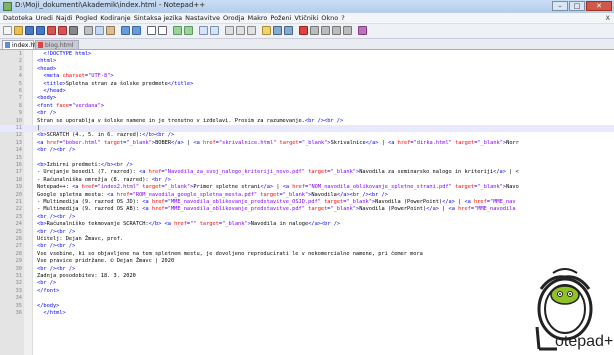 The height and width of the screenshot is (355, 614). What do you see at coordinates (560, 6) in the screenshot?
I see `minimize-button: –` at bounding box center [560, 6].